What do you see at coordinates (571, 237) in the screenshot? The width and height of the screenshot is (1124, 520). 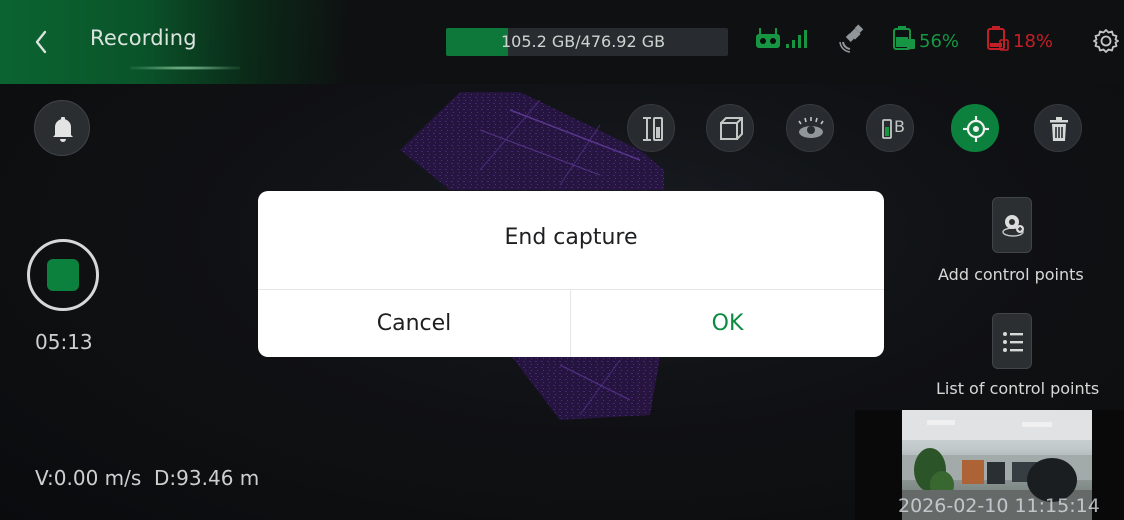 I see `dialog-title: End capture` at bounding box center [571, 237].